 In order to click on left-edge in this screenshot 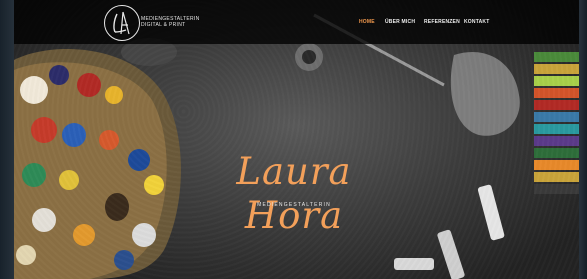, I will do `click(7, 139)`.